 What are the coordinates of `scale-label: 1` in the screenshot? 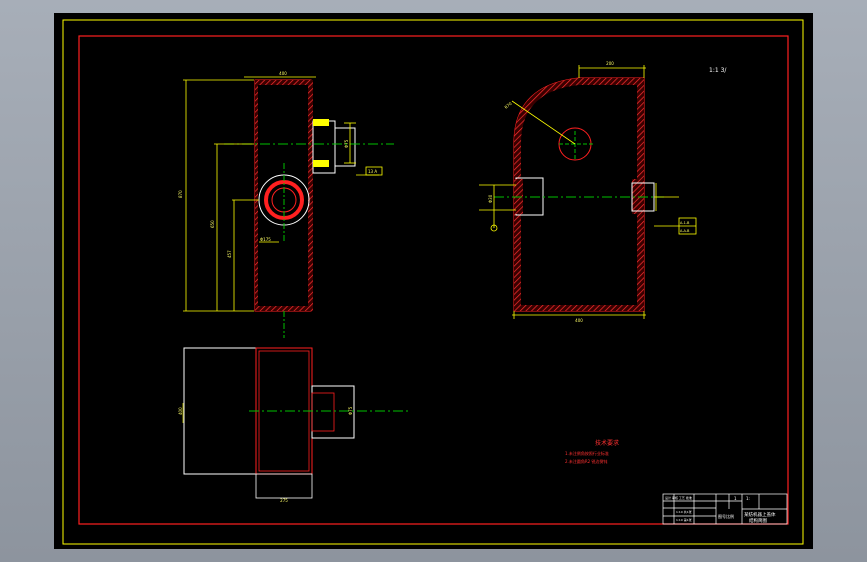 It's located at (735, 498).